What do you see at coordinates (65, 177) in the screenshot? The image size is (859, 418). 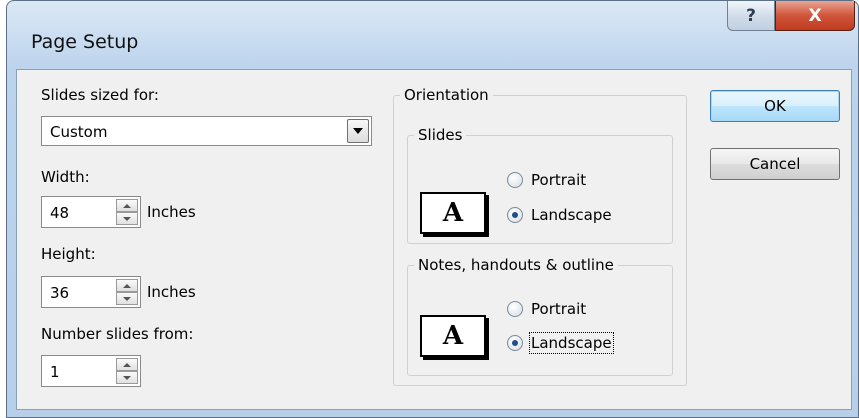 I see `width-label: Width:` at bounding box center [65, 177].